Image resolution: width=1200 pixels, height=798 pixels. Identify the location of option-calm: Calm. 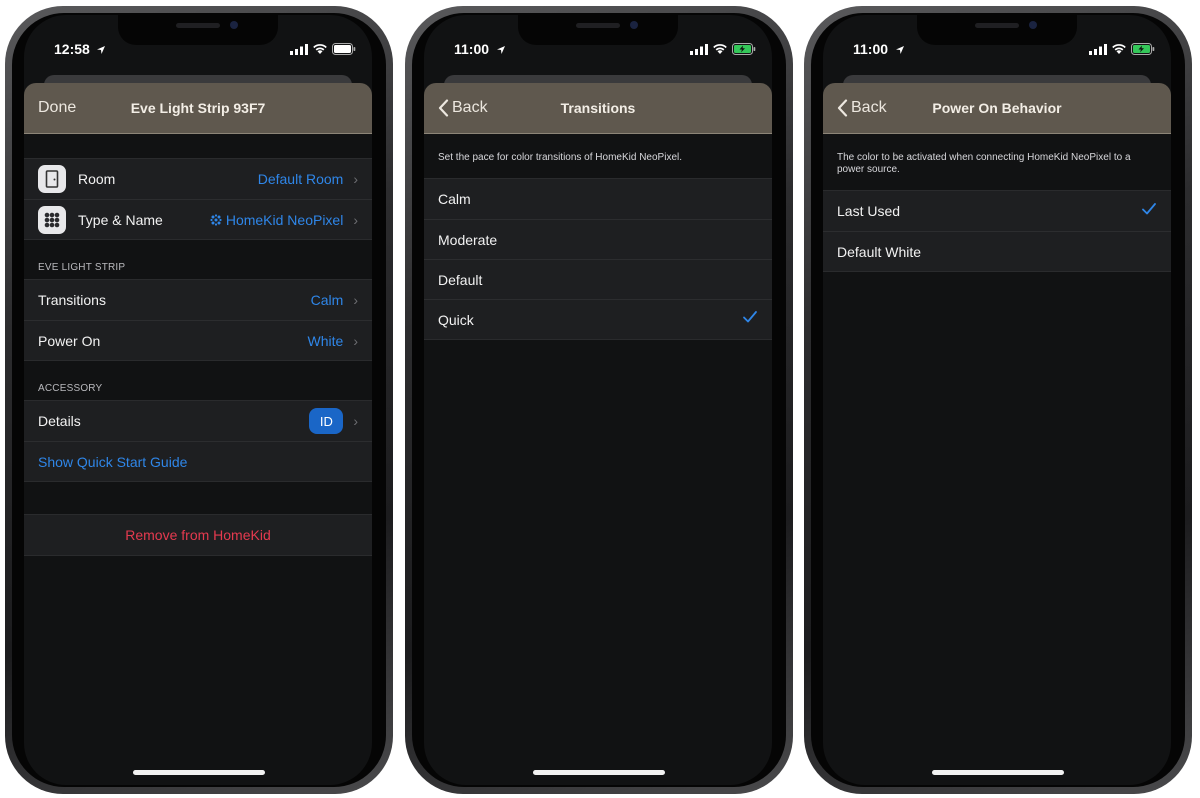
(598, 199).